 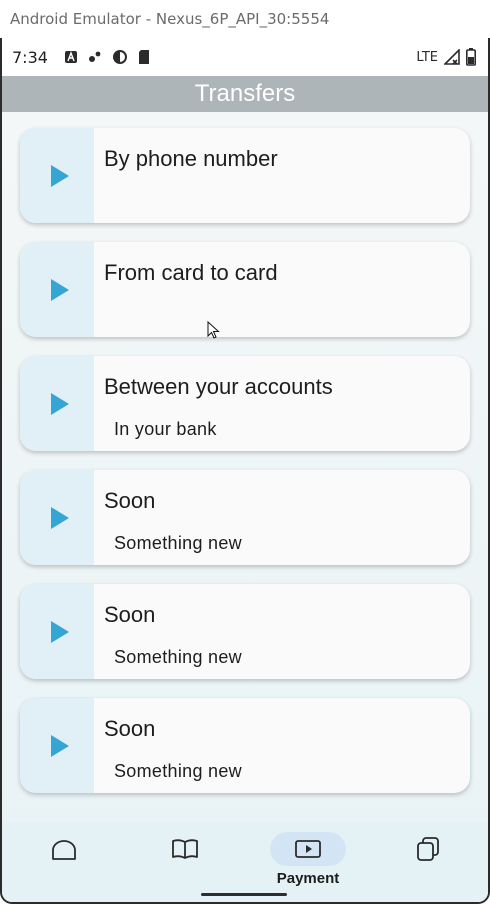 What do you see at coordinates (471, 57) in the screenshot?
I see `battery-icon` at bounding box center [471, 57].